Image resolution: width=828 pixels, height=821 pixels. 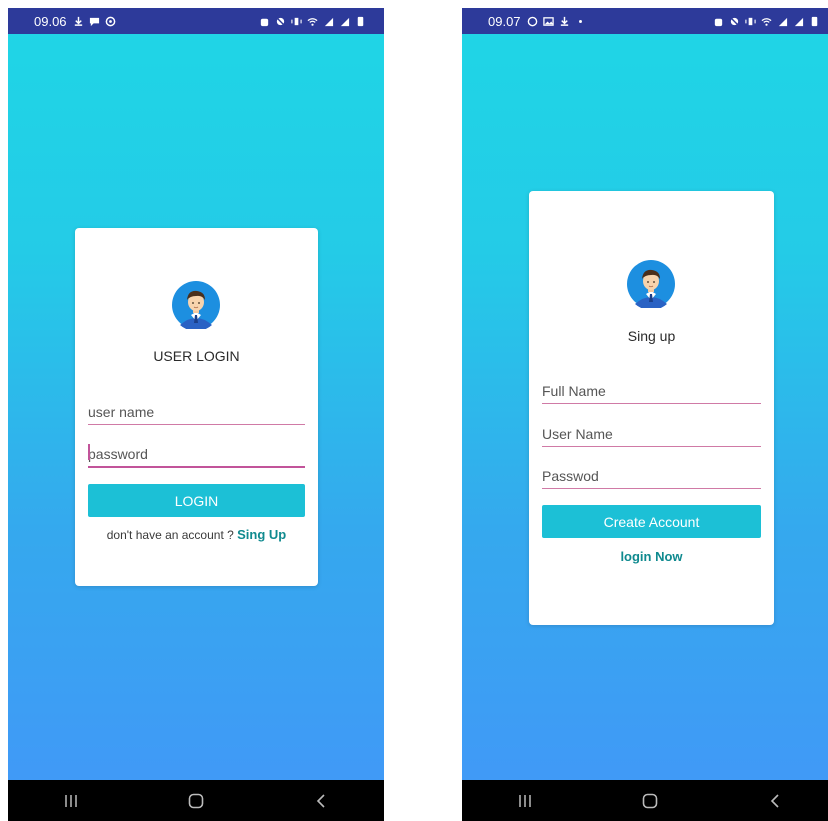 I want to click on page-title: USER LOGIN, so click(x=196, y=356).